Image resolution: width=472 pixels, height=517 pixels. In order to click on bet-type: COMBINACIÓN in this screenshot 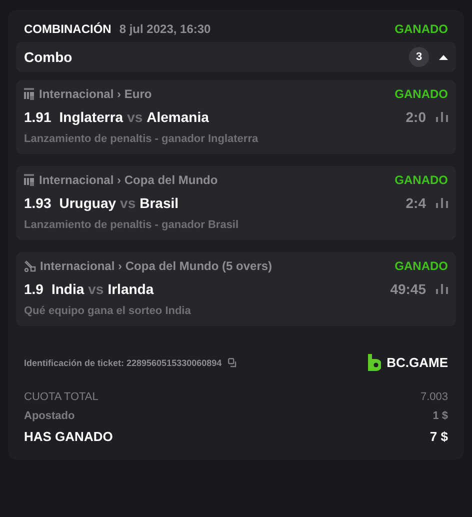, I will do `click(68, 29)`.